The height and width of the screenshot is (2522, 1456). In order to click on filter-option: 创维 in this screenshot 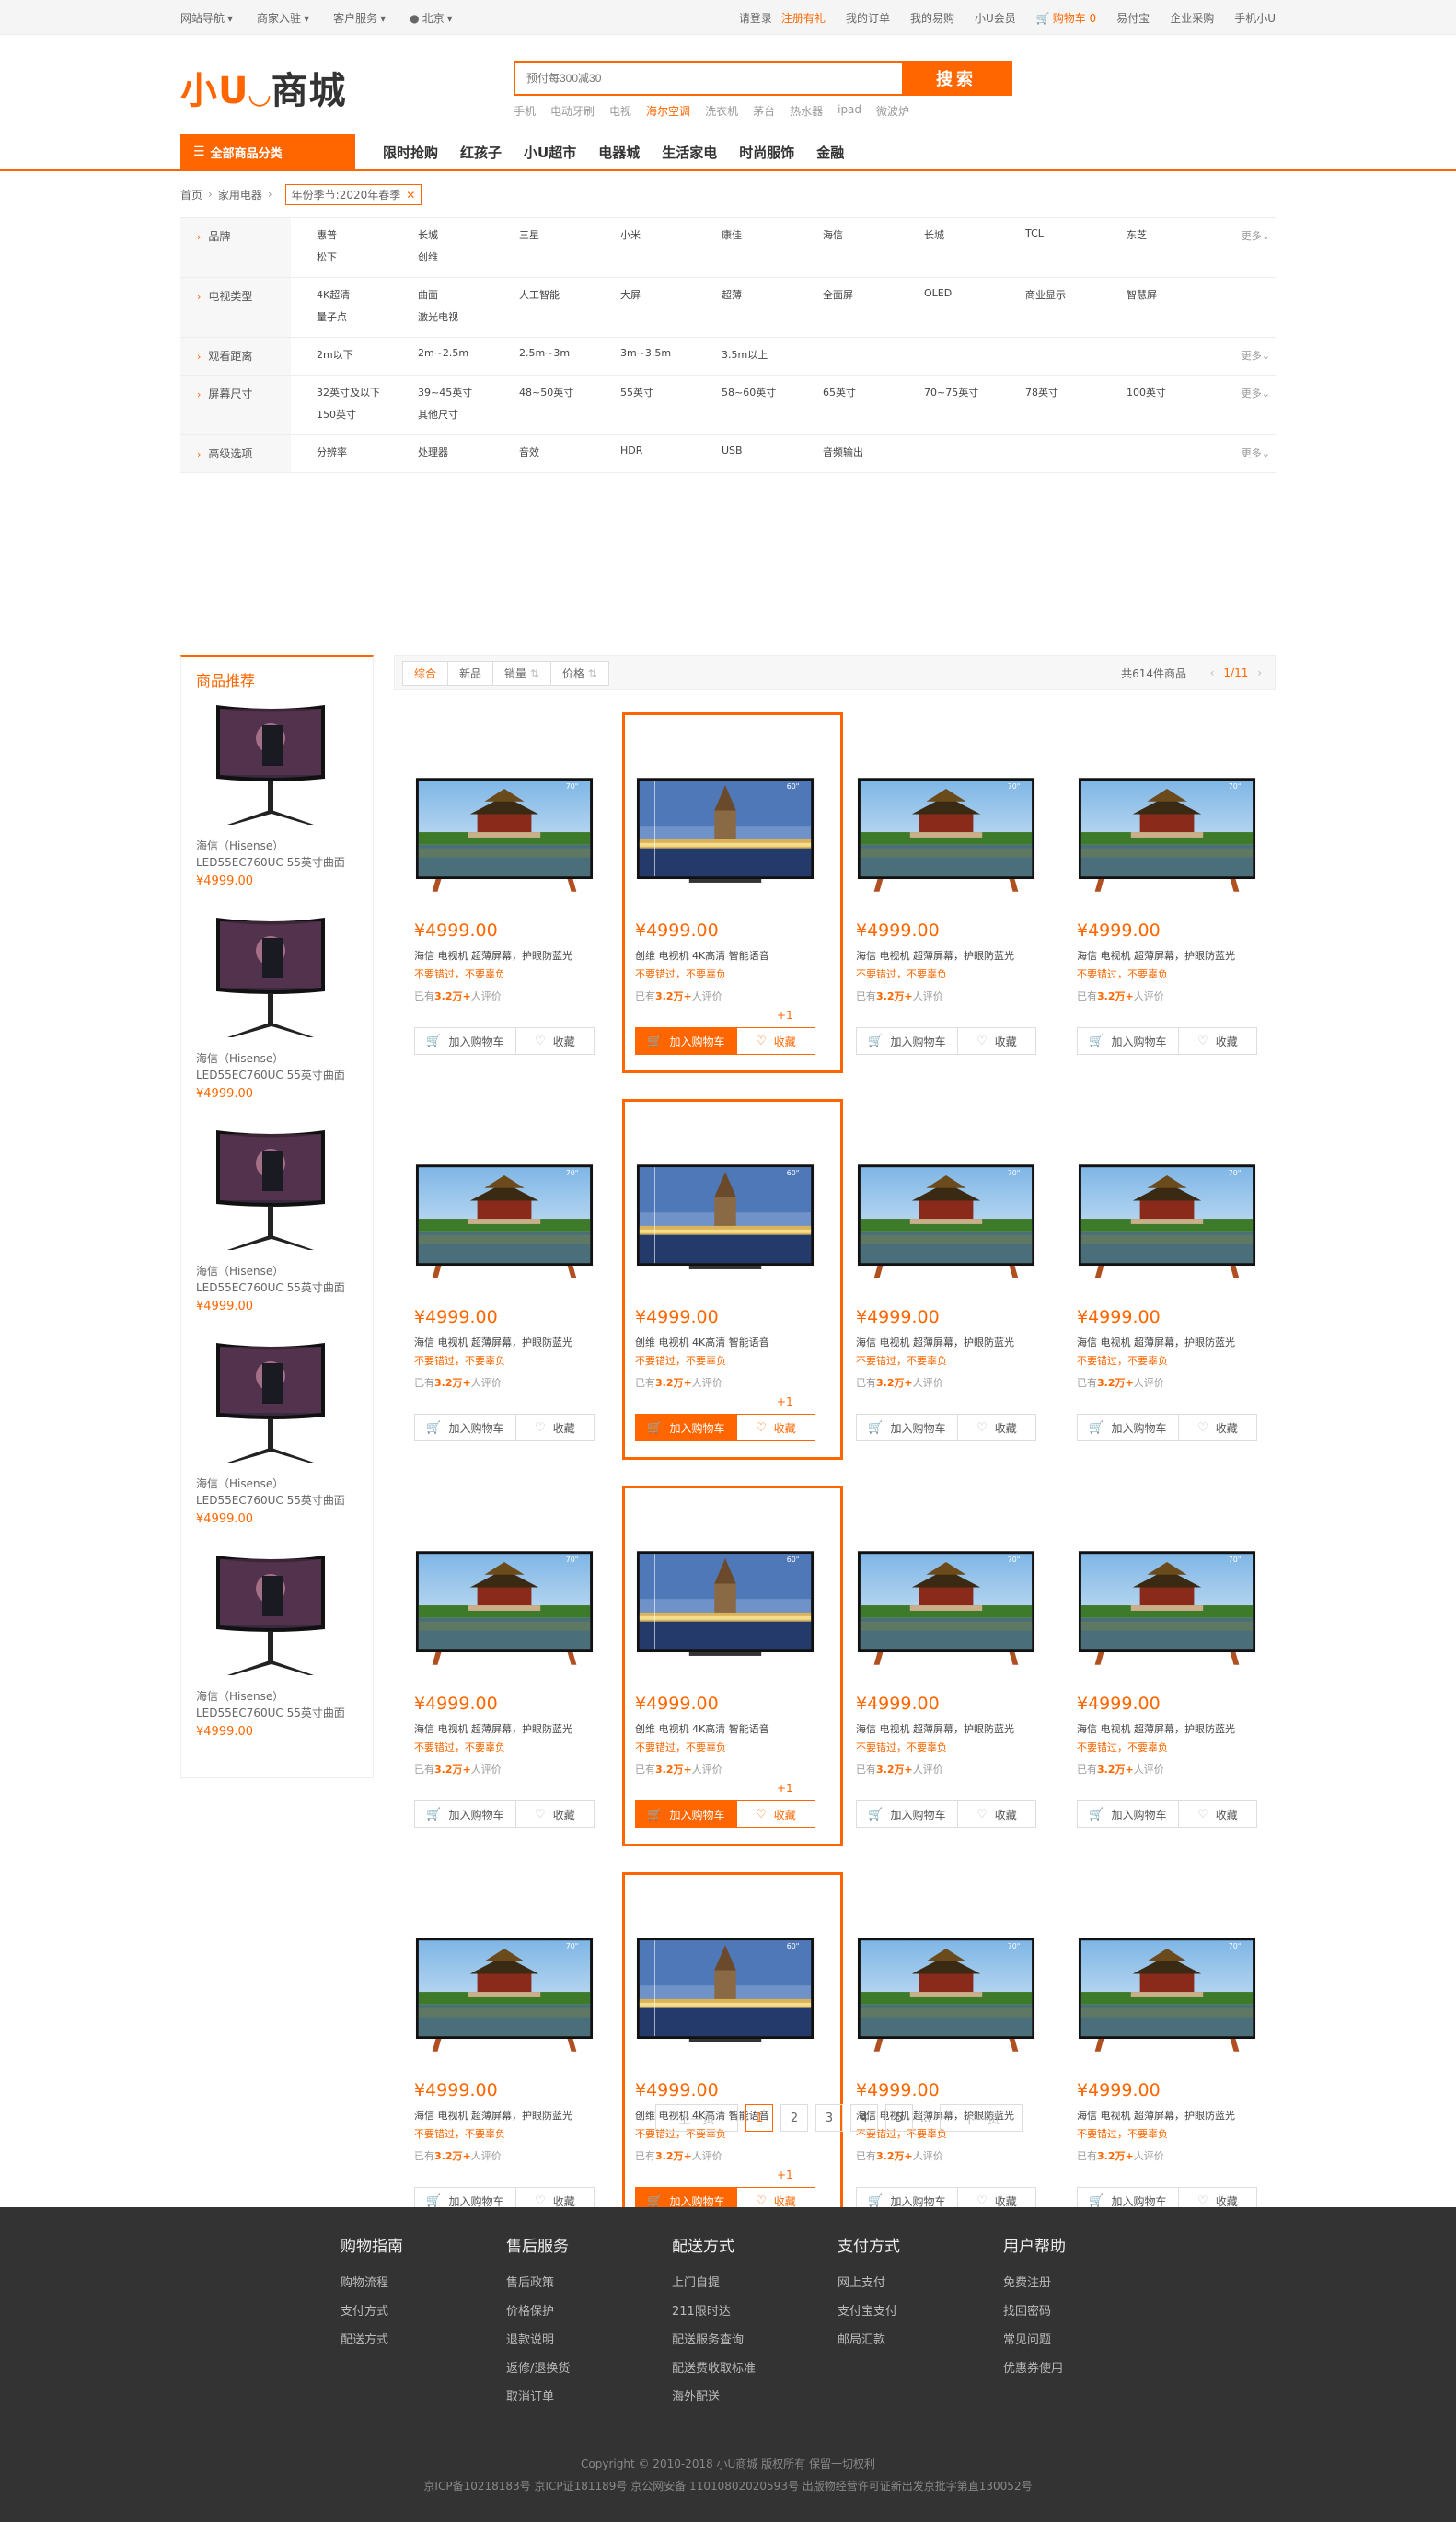, I will do `click(455, 256)`.